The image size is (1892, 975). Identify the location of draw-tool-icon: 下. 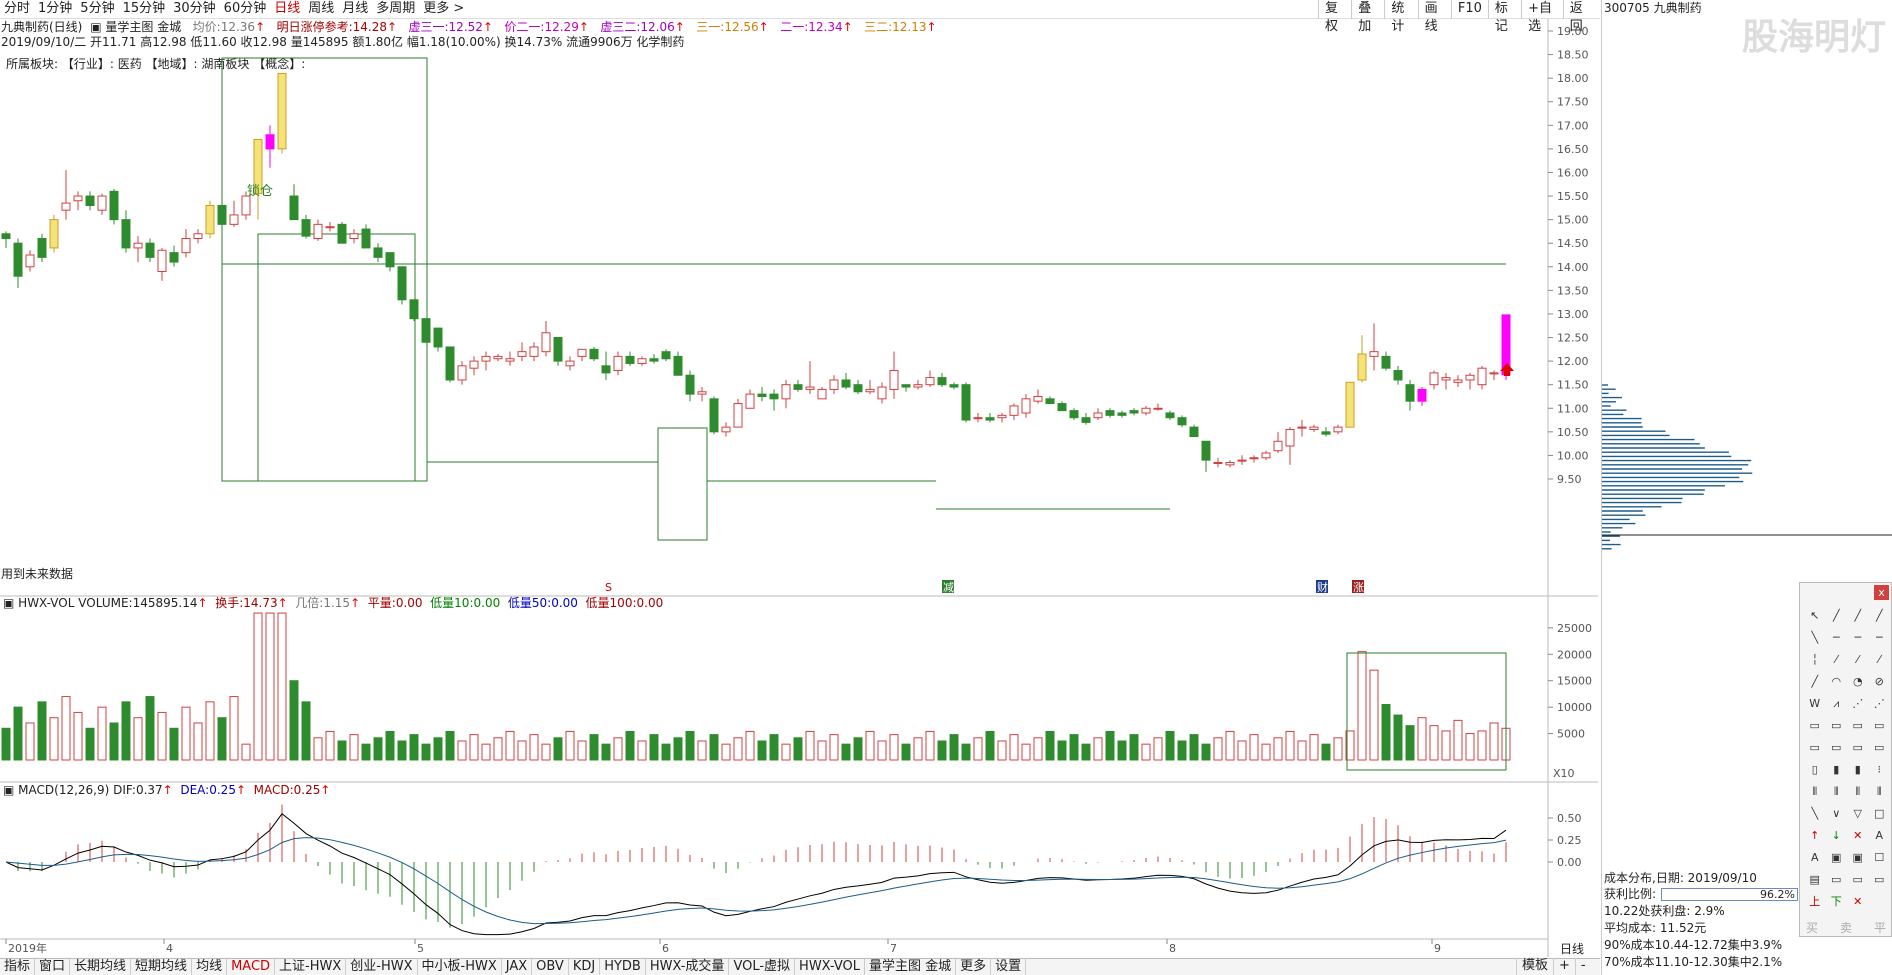
(1837, 902).